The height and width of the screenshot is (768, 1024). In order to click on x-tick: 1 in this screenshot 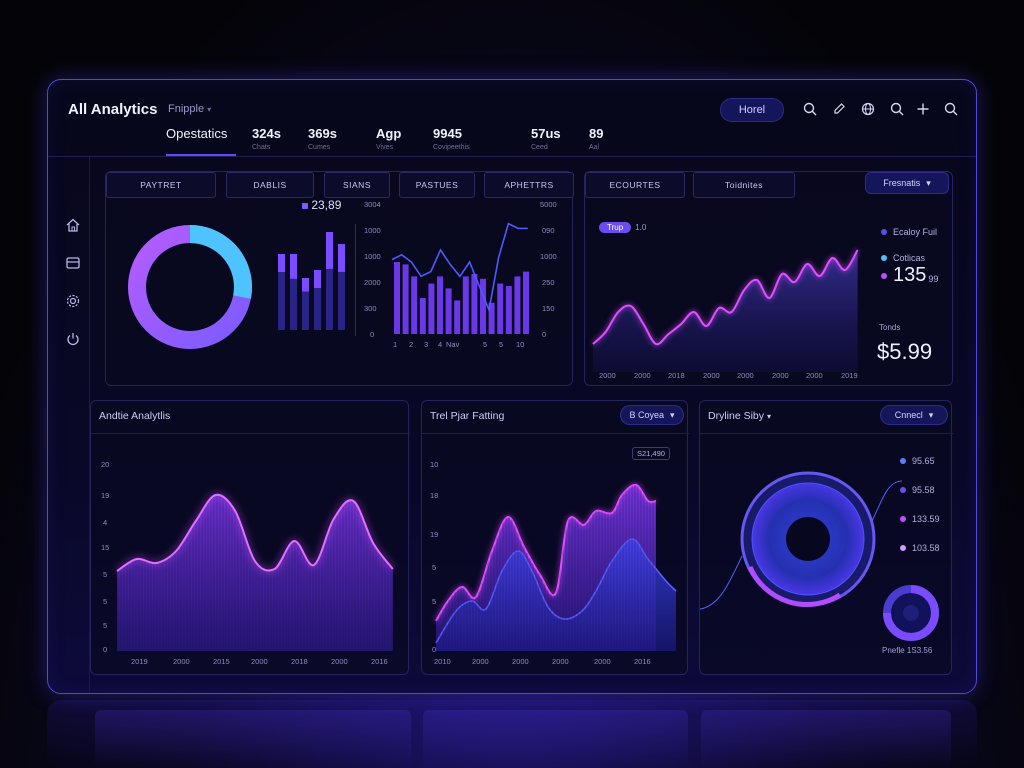, I will do `click(395, 344)`.